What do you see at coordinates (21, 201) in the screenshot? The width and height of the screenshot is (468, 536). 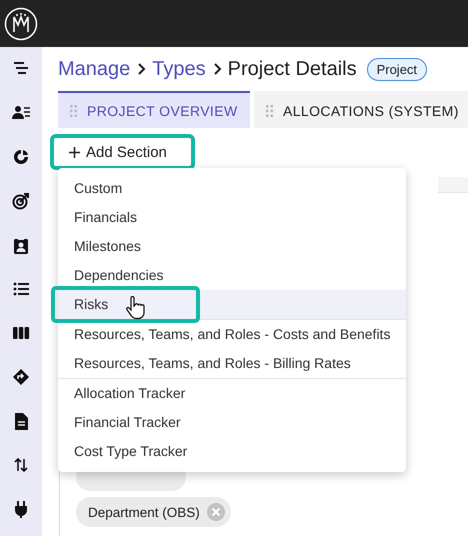 I see `target-icon` at bounding box center [21, 201].